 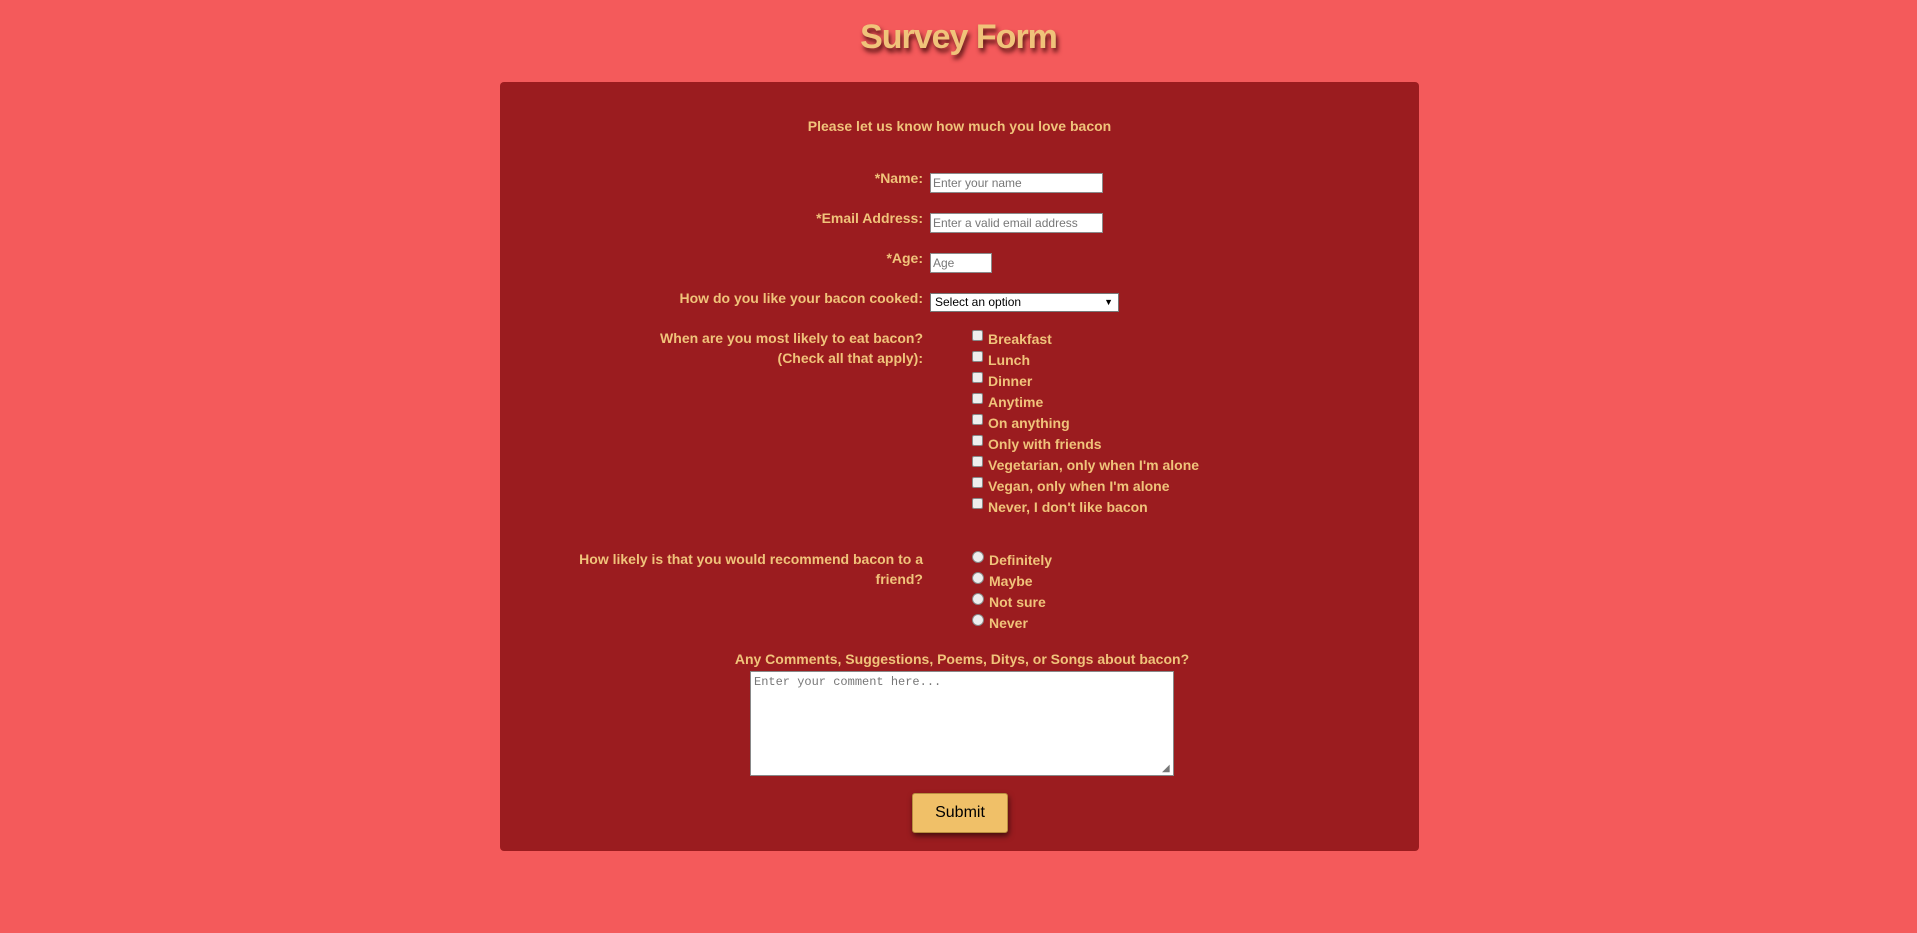 I want to click on recommend-option: Not sure, so click(x=1009, y=602).